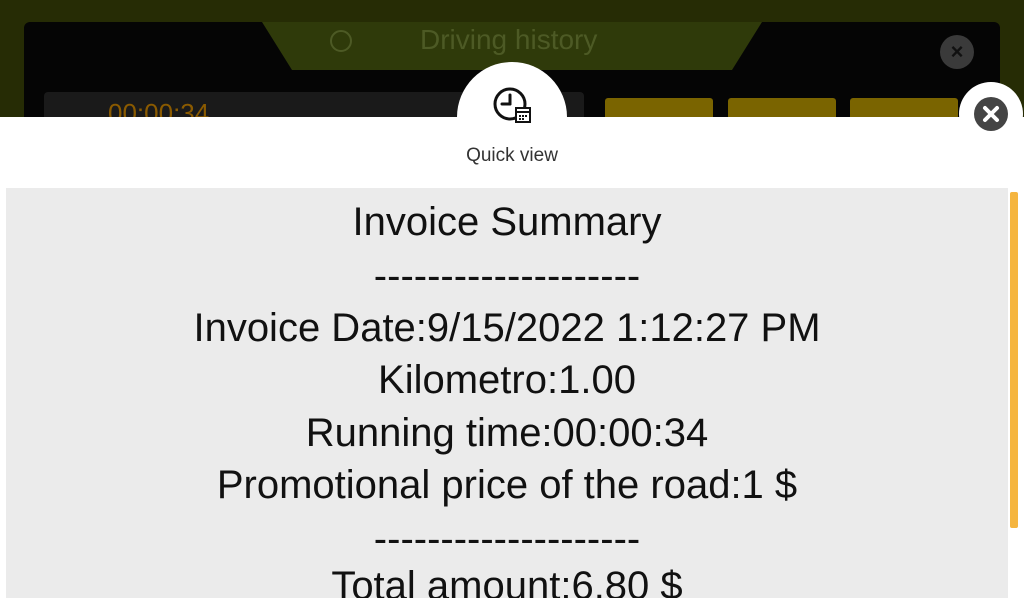 The width and height of the screenshot is (1024, 600). Describe the element at coordinates (507, 222) in the screenshot. I see `invoice-title: Invoice Summary` at that location.